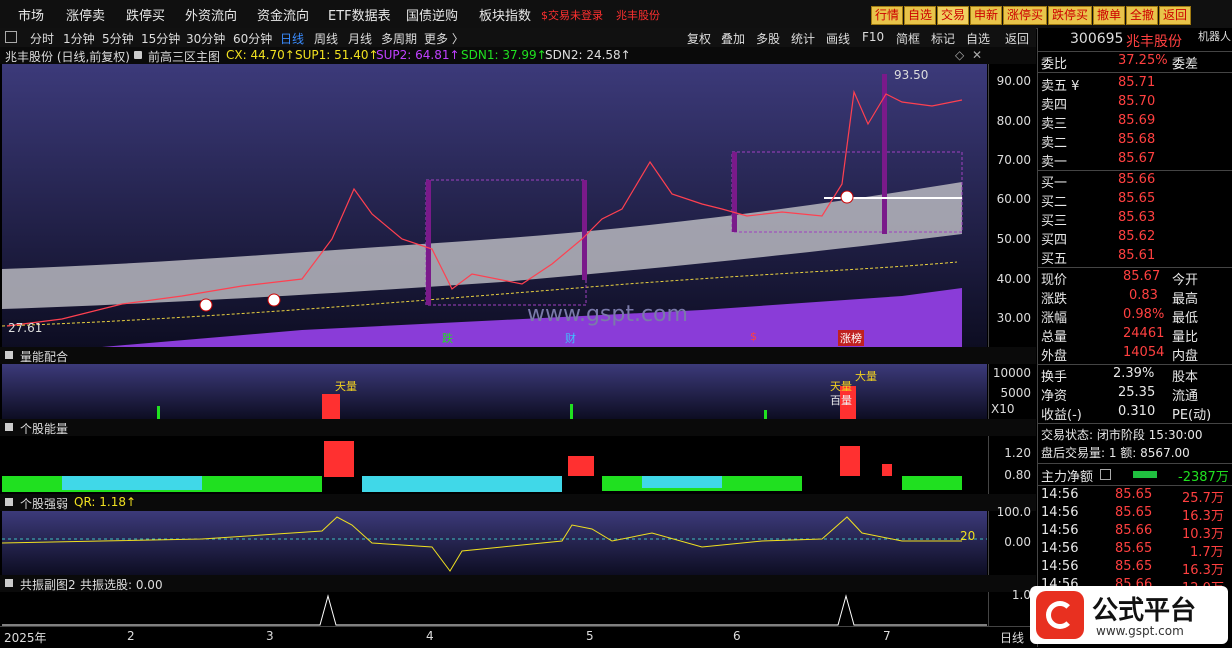 The width and height of the screenshot is (1232, 648). I want to click on row-label: 卖一, so click(1054, 162).